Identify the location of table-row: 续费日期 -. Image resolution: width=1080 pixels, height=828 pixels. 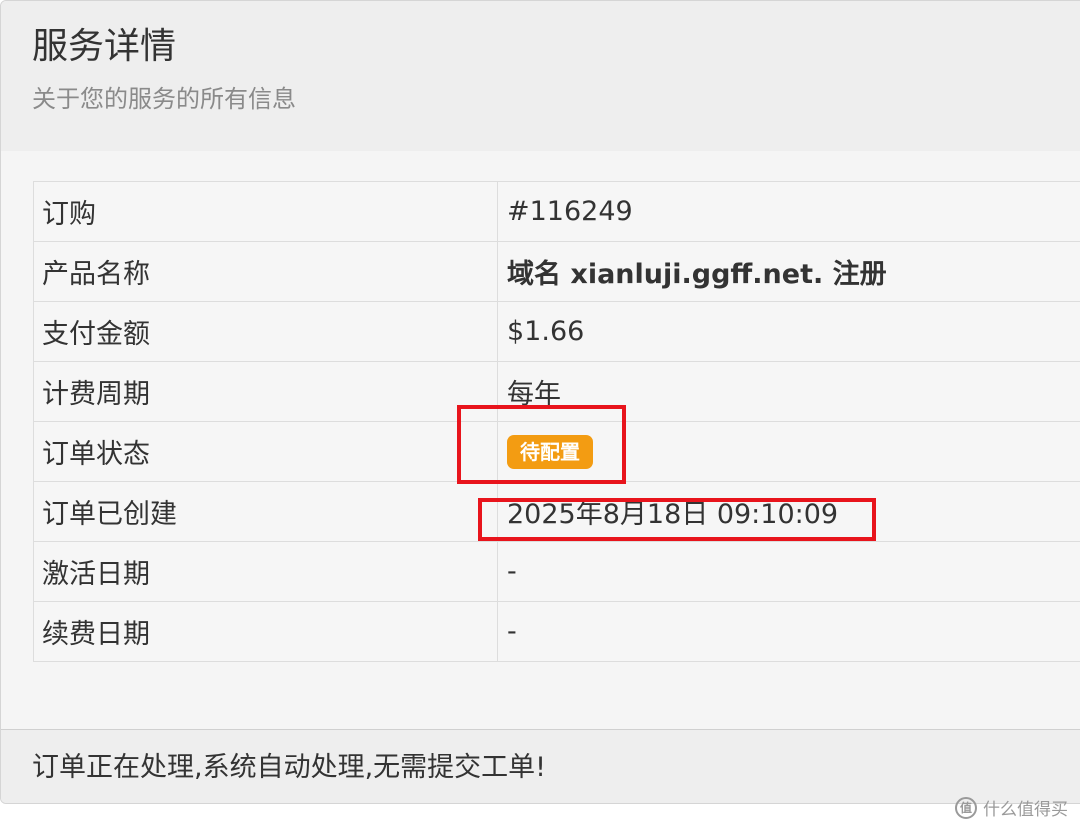
(556, 631).